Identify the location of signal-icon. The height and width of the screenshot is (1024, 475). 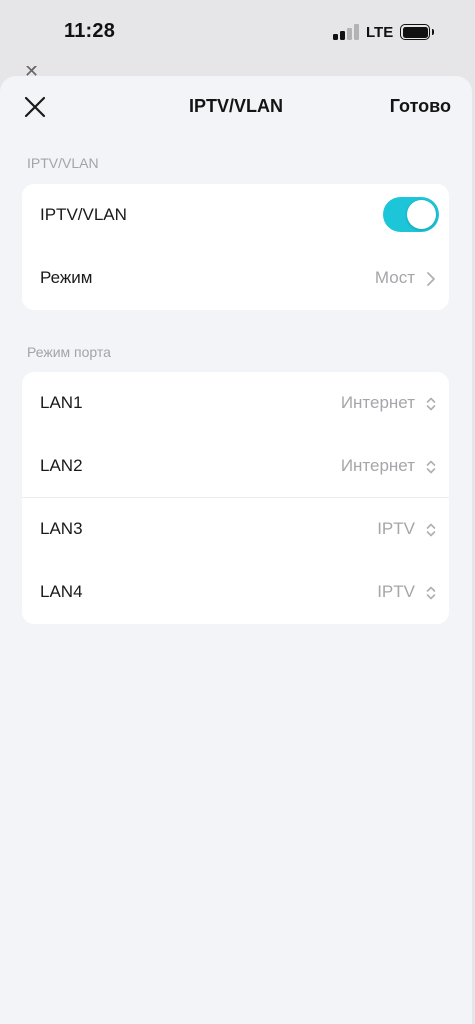
(346, 32).